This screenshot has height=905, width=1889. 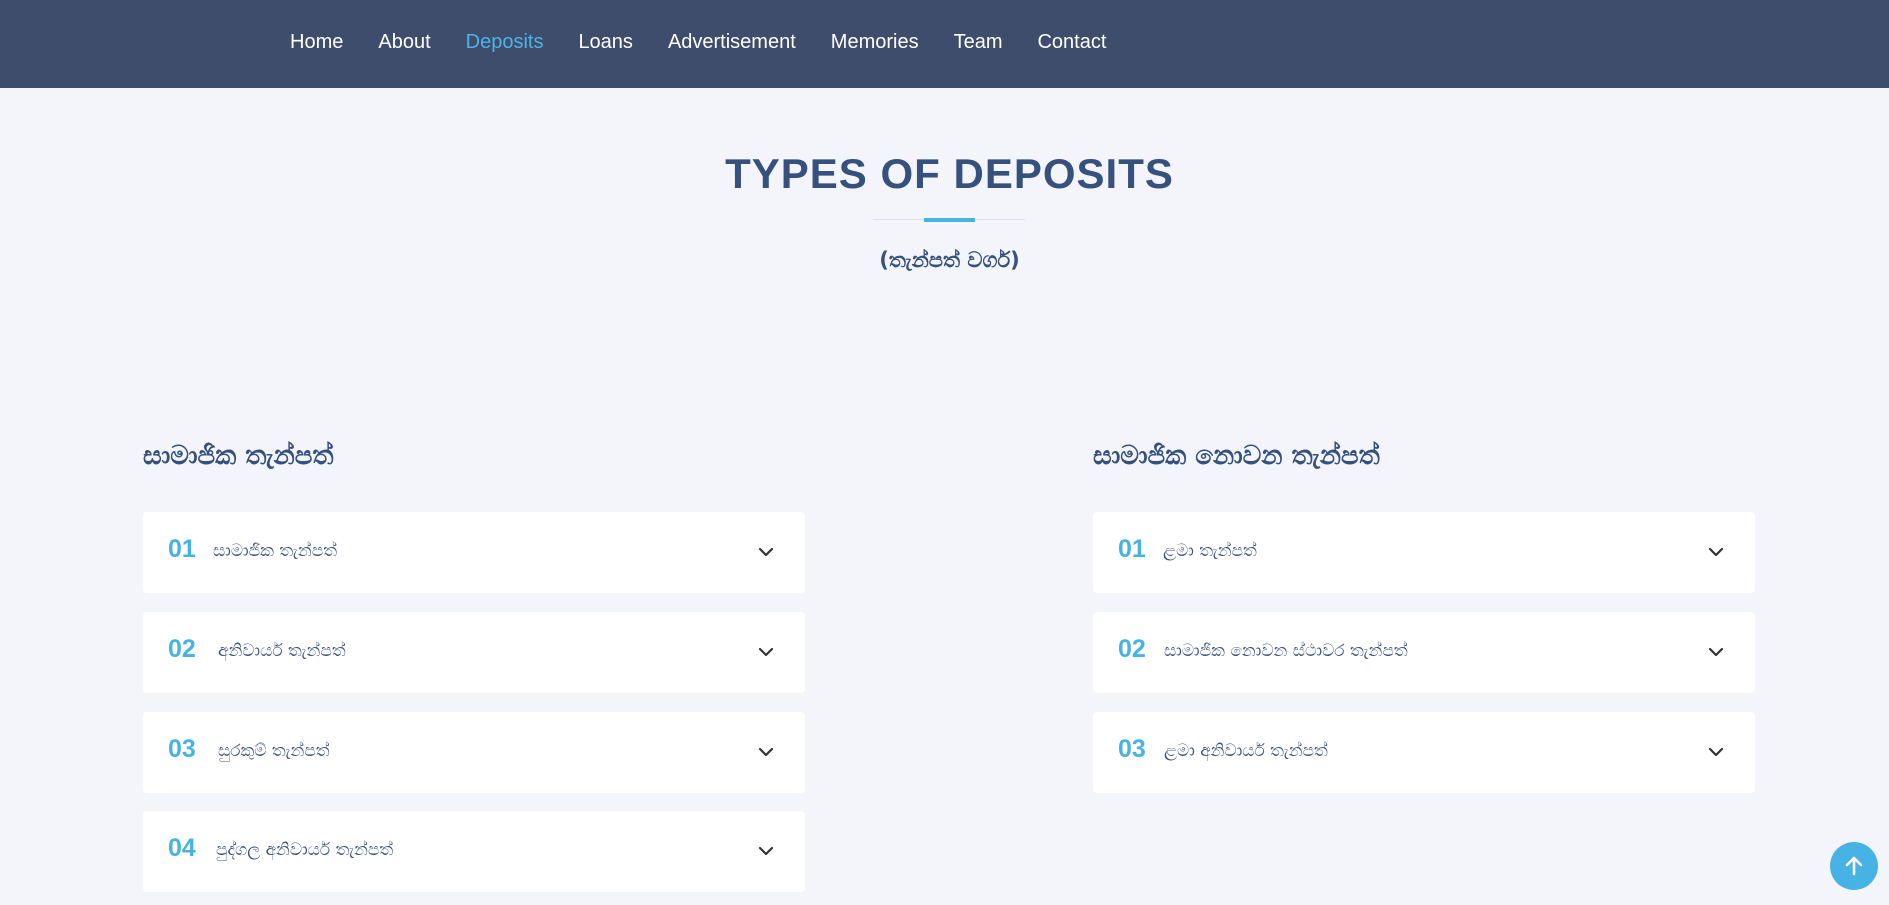 What do you see at coordinates (1424, 652) in the screenshot?
I see `faq-item-non-member-fixed-deposit: 02 සාමාජික නොවන ස්ථාවර තැන්පත්` at bounding box center [1424, 652].